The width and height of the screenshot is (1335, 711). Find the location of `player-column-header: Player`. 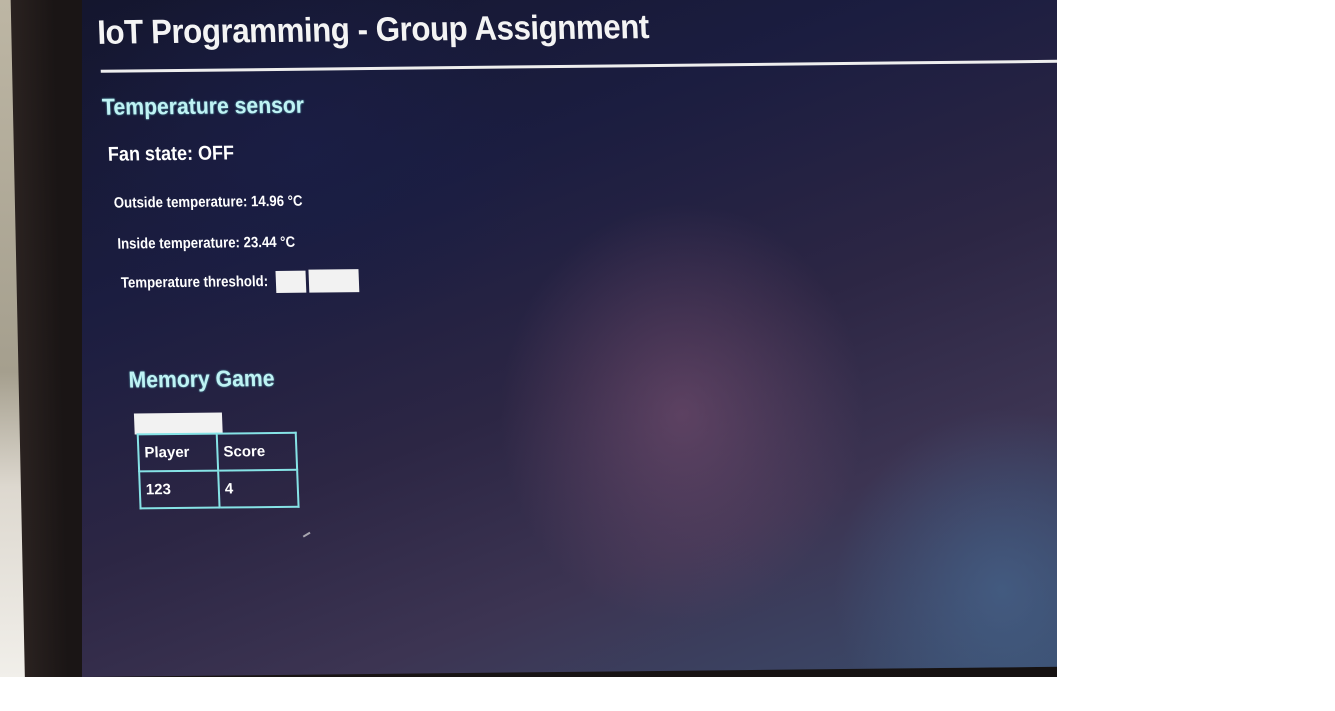

player-column-header: Player is located at coordinates (178, 452).